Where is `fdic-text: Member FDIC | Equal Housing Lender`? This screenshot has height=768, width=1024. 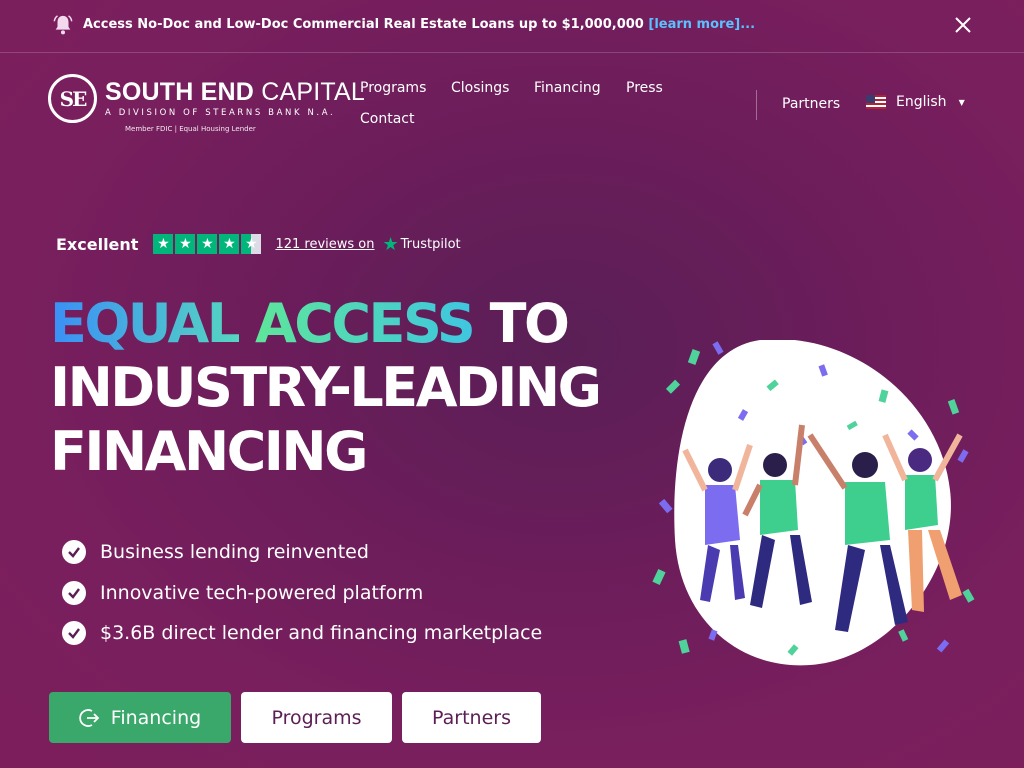 fdic-text: Member FDIC | Equal Housing Lender is located at coordinates (190, 129).